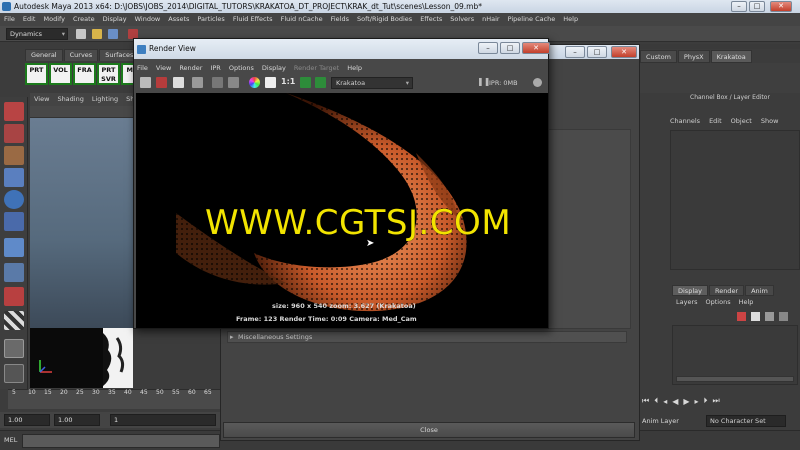 Image resolution: width=800 pixels, height=450 pixels. Describe the element at coordinates (14, 296) in the screenshot. I see `show-manipulator-icon` at that location.